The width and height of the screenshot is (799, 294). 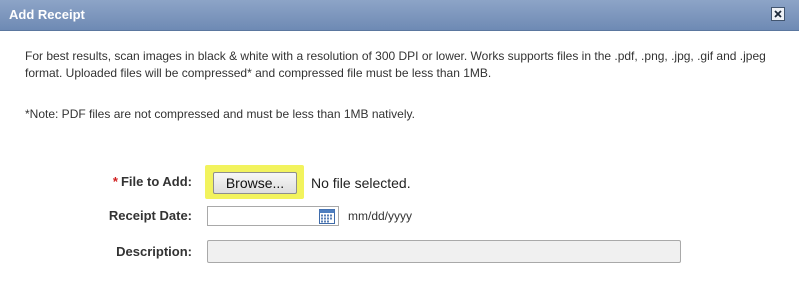 What do you see at coordinates (380, 216) in the screenshot?
I see `date-format-hint: mm/dd/yyyy` at bounding box center [380, 216].